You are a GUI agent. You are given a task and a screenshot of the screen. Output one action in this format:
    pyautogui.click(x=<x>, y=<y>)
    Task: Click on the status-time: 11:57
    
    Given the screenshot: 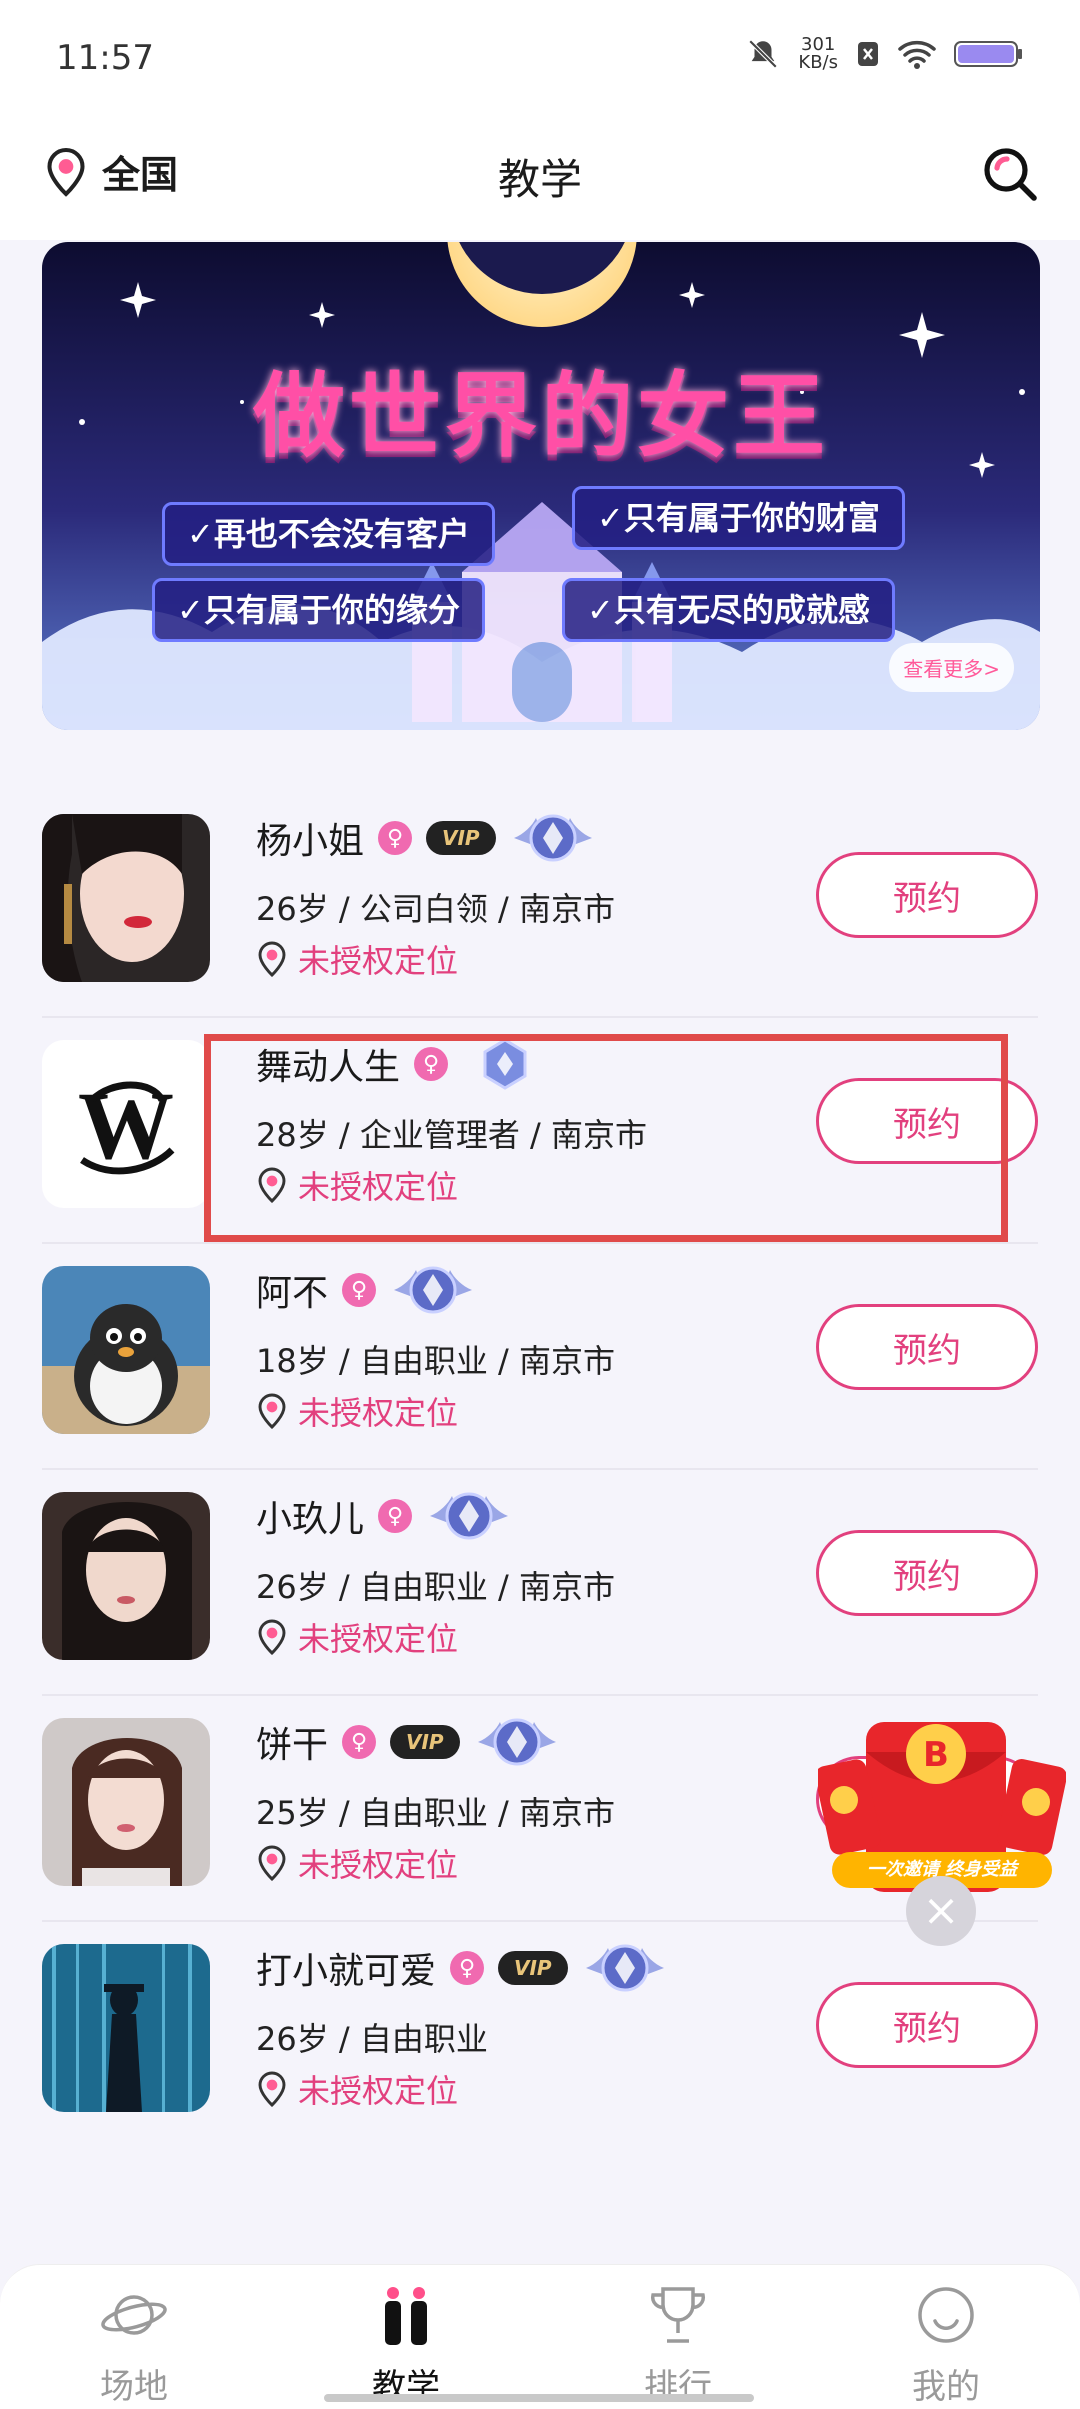 What is the action you would take?
    pyautogui.click(x=105, y=58)
    